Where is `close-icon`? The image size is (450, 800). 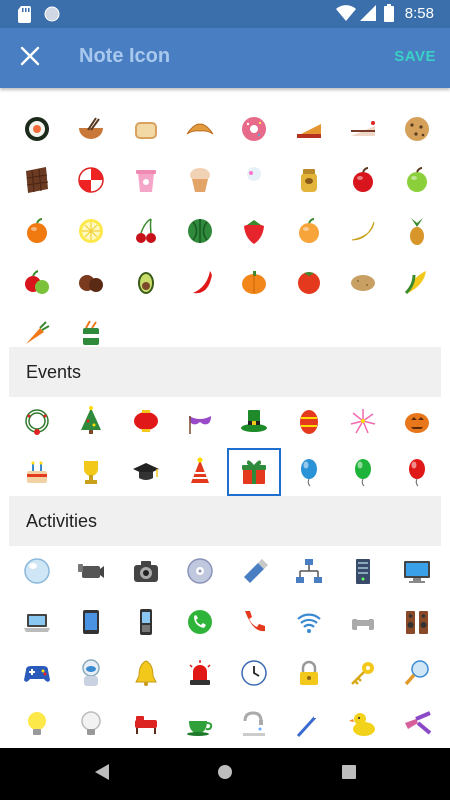
close-icon is located at coordinates (30, 58).